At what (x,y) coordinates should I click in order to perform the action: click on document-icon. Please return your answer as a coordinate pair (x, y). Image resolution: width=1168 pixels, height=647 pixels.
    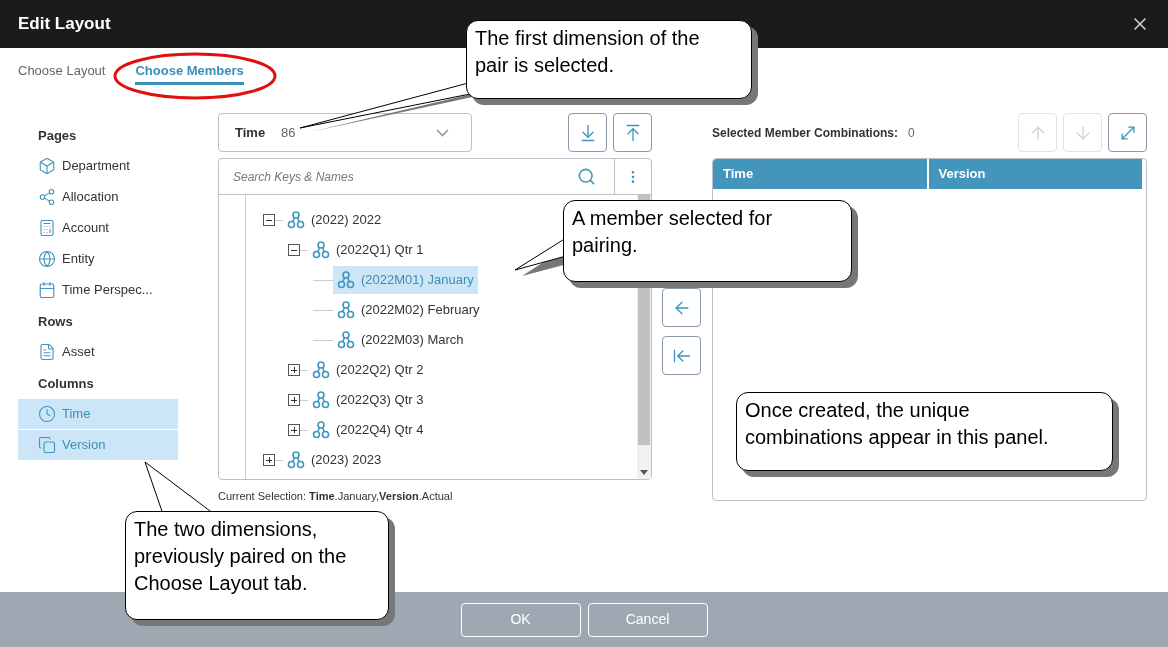
    Looking at the image, I should click on (47, 352).